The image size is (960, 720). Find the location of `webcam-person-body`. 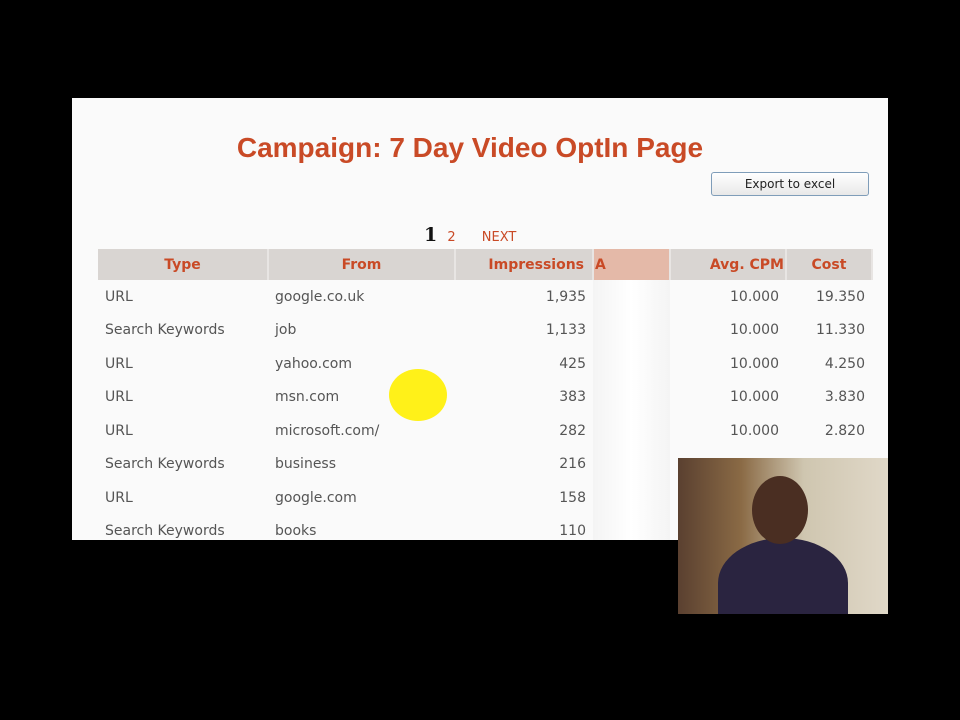

webcam-person-body is located at coordinates (783, 576).